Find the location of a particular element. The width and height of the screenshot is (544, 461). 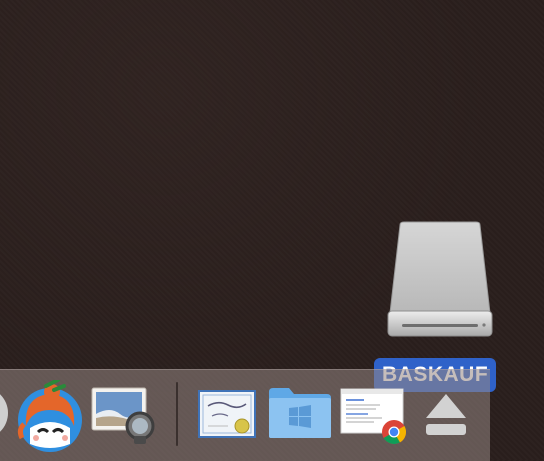

dock-separator is located at coordinates (177, 414).